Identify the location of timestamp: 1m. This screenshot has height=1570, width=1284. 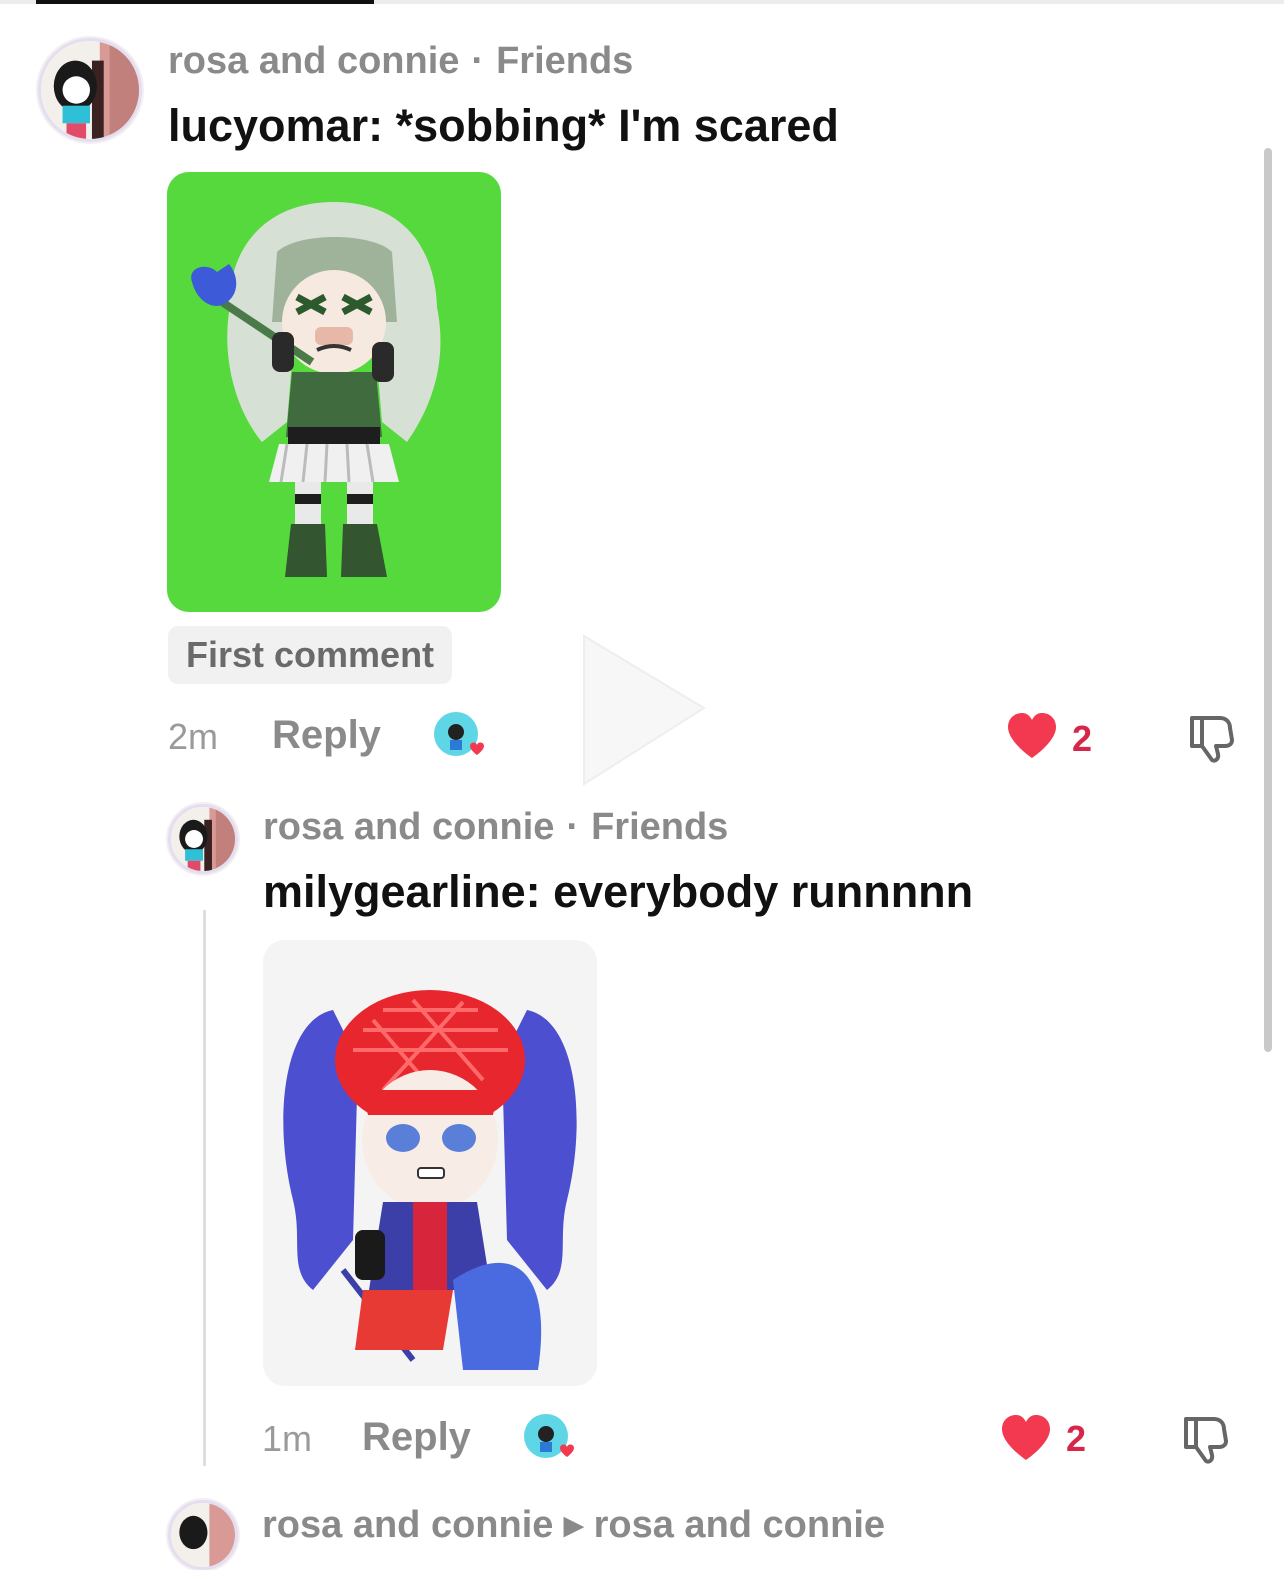
(287, 1438).